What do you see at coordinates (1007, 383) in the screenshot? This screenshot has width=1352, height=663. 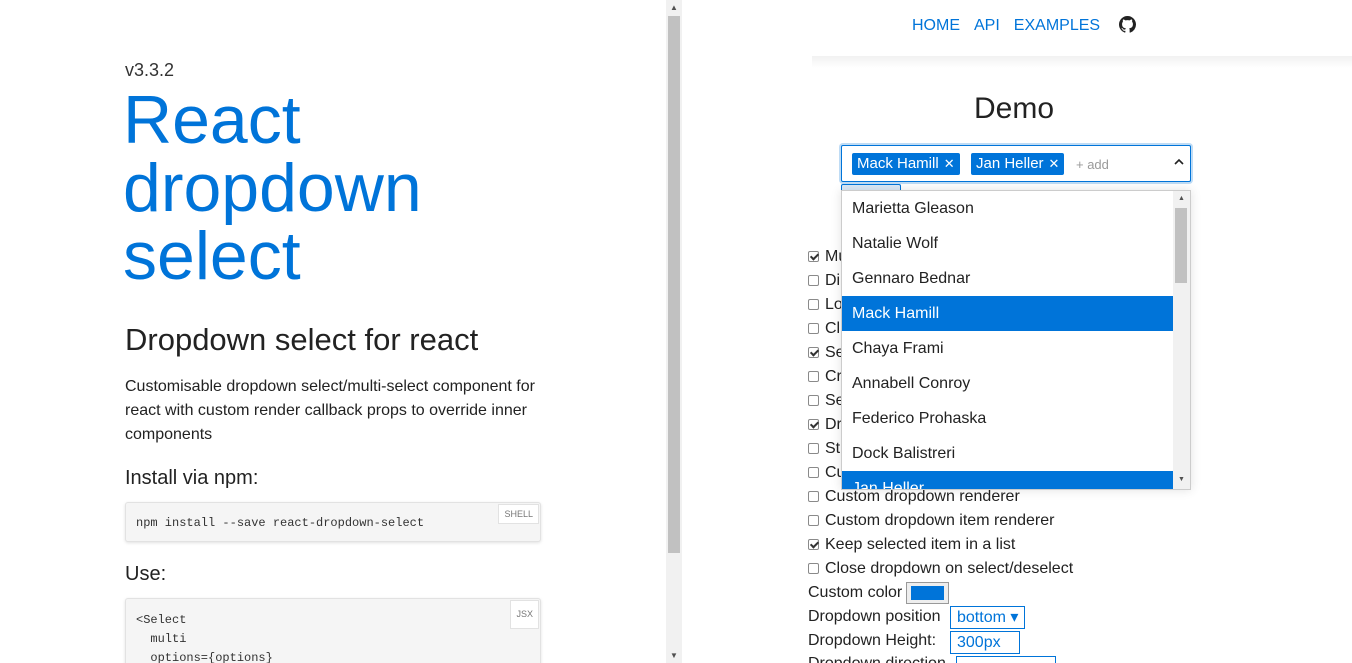 I see `dropdown-item: Annabell Conroy` at bounding box center [1007, 383].